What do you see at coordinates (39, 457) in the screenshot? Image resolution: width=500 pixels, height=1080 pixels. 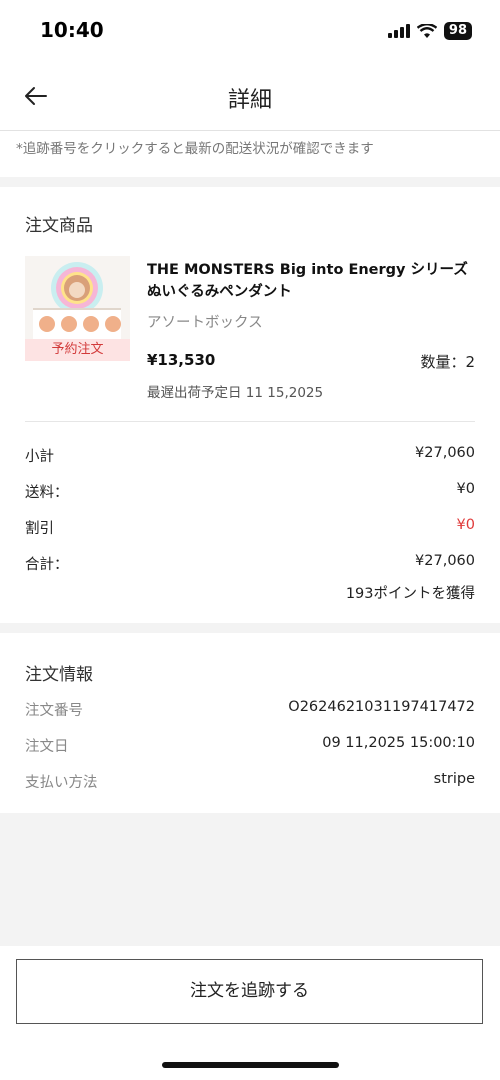 I see `subtotal-label: 小計` at bounding box center [39, 457].